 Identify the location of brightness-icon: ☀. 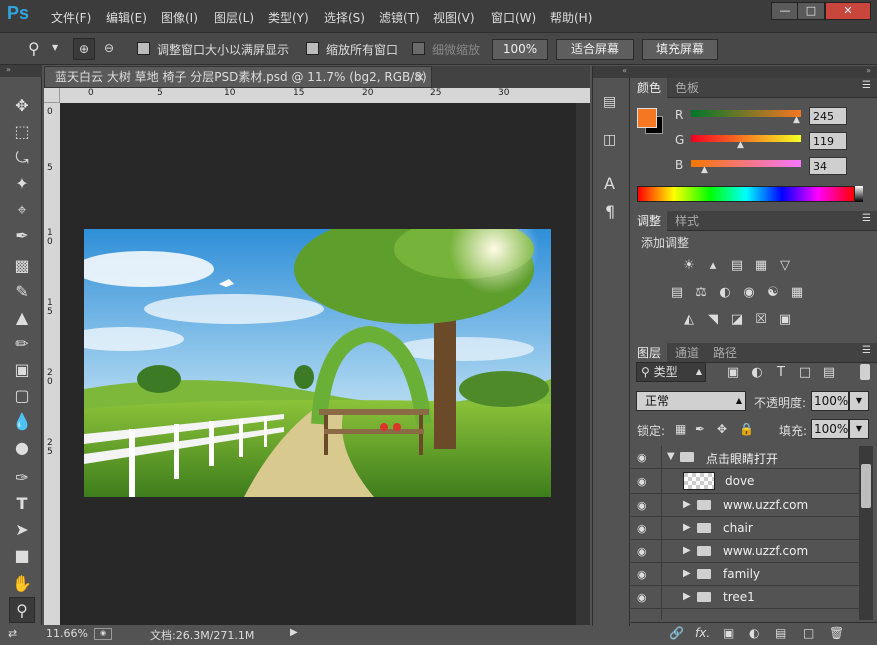
(689, 266).